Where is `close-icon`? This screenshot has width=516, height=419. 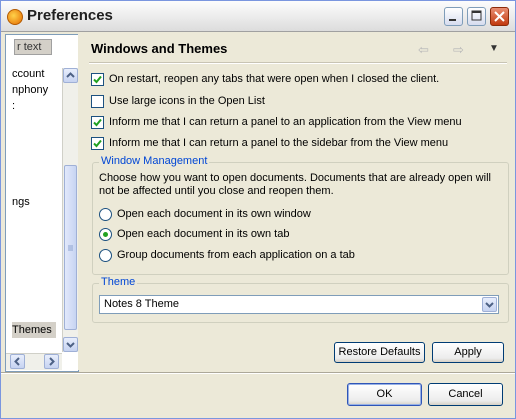 close-icon is located at coordinates (499, 16).